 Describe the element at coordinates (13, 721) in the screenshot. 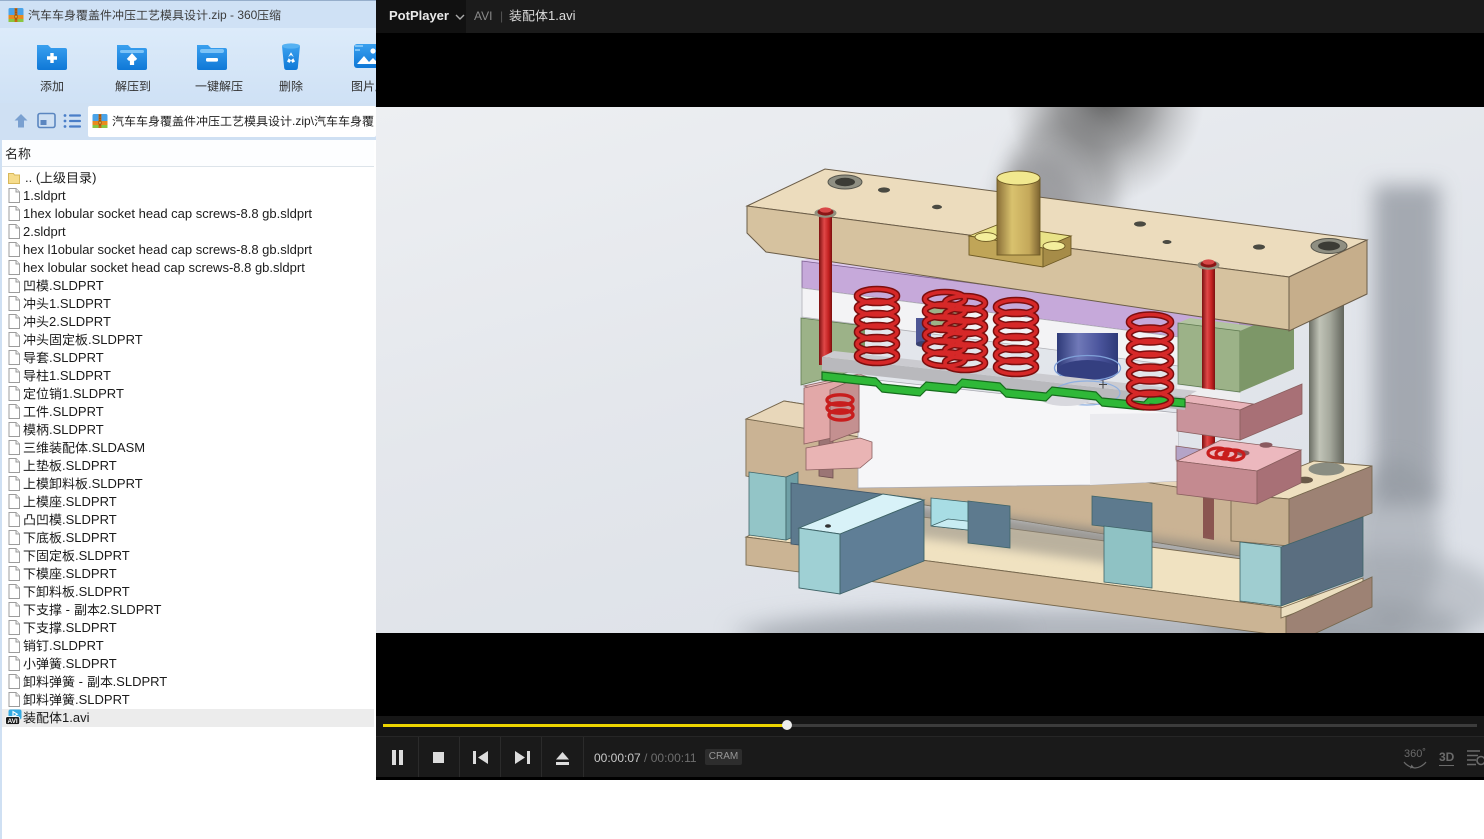

I see `svg-text: AVI` at that location.